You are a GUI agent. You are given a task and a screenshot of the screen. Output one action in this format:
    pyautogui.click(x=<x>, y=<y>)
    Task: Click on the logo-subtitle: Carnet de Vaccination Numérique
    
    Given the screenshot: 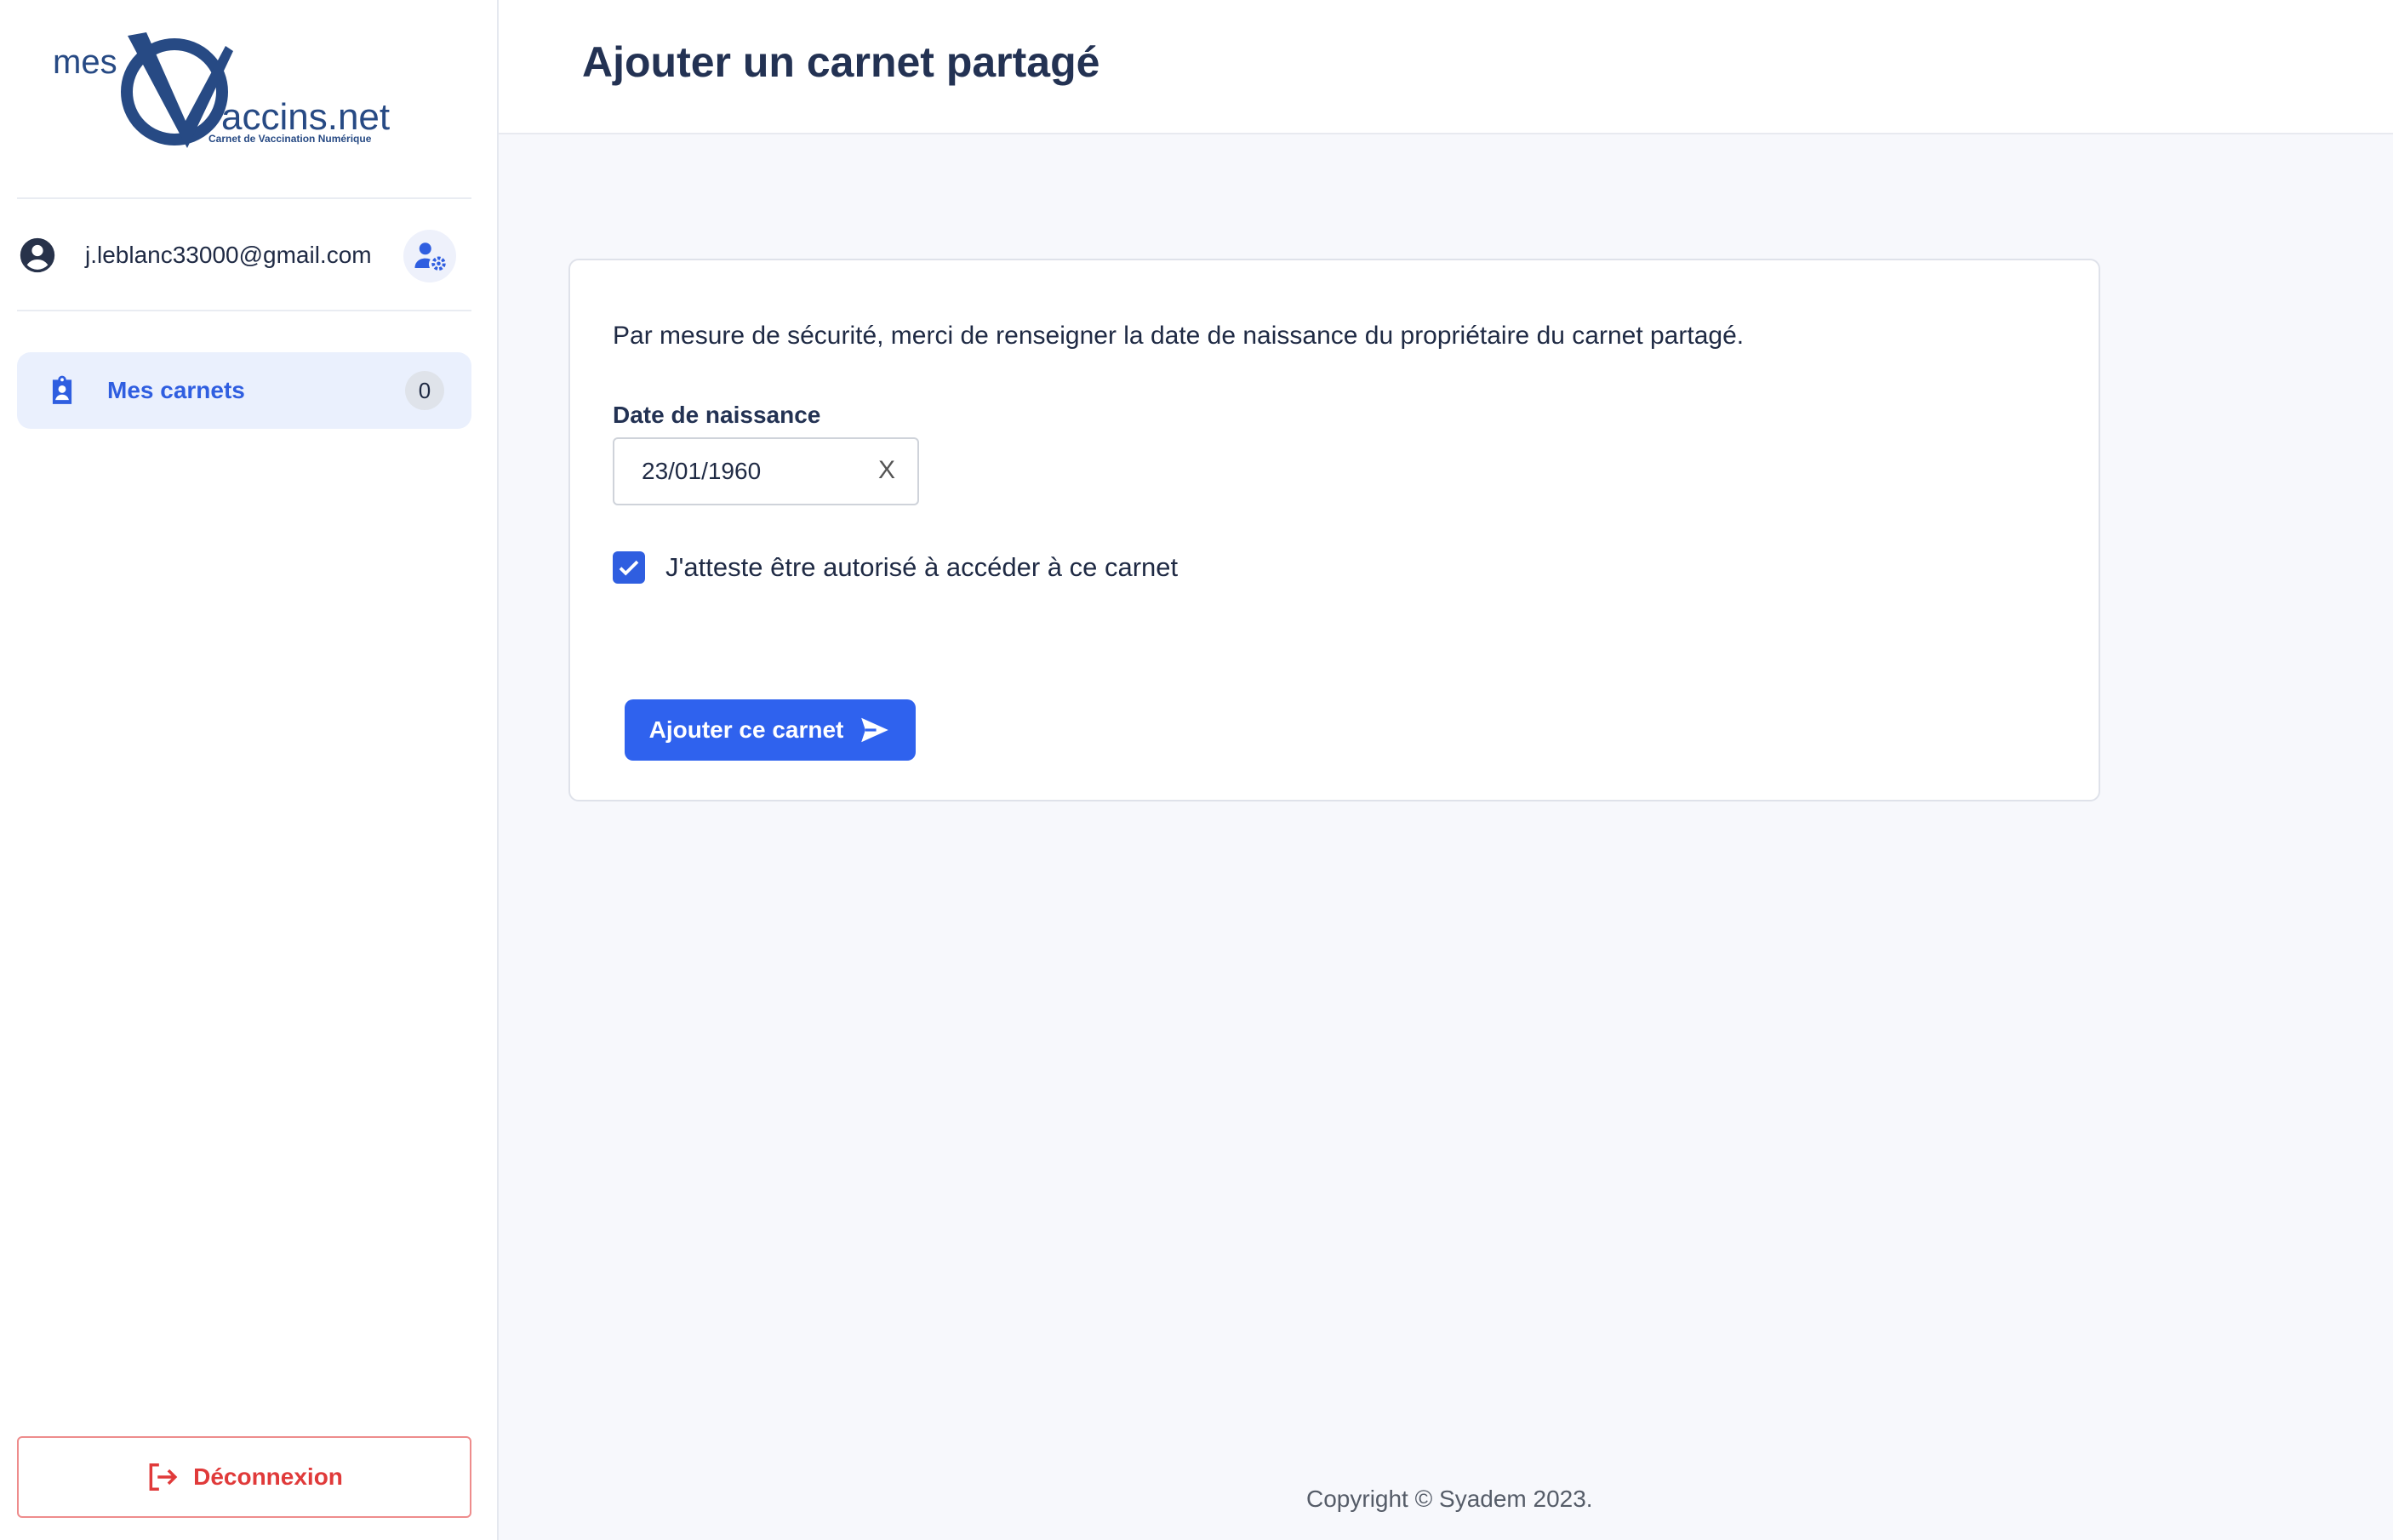 What is the action you would take?
    pyautogui.click(x=290, y=139)
    